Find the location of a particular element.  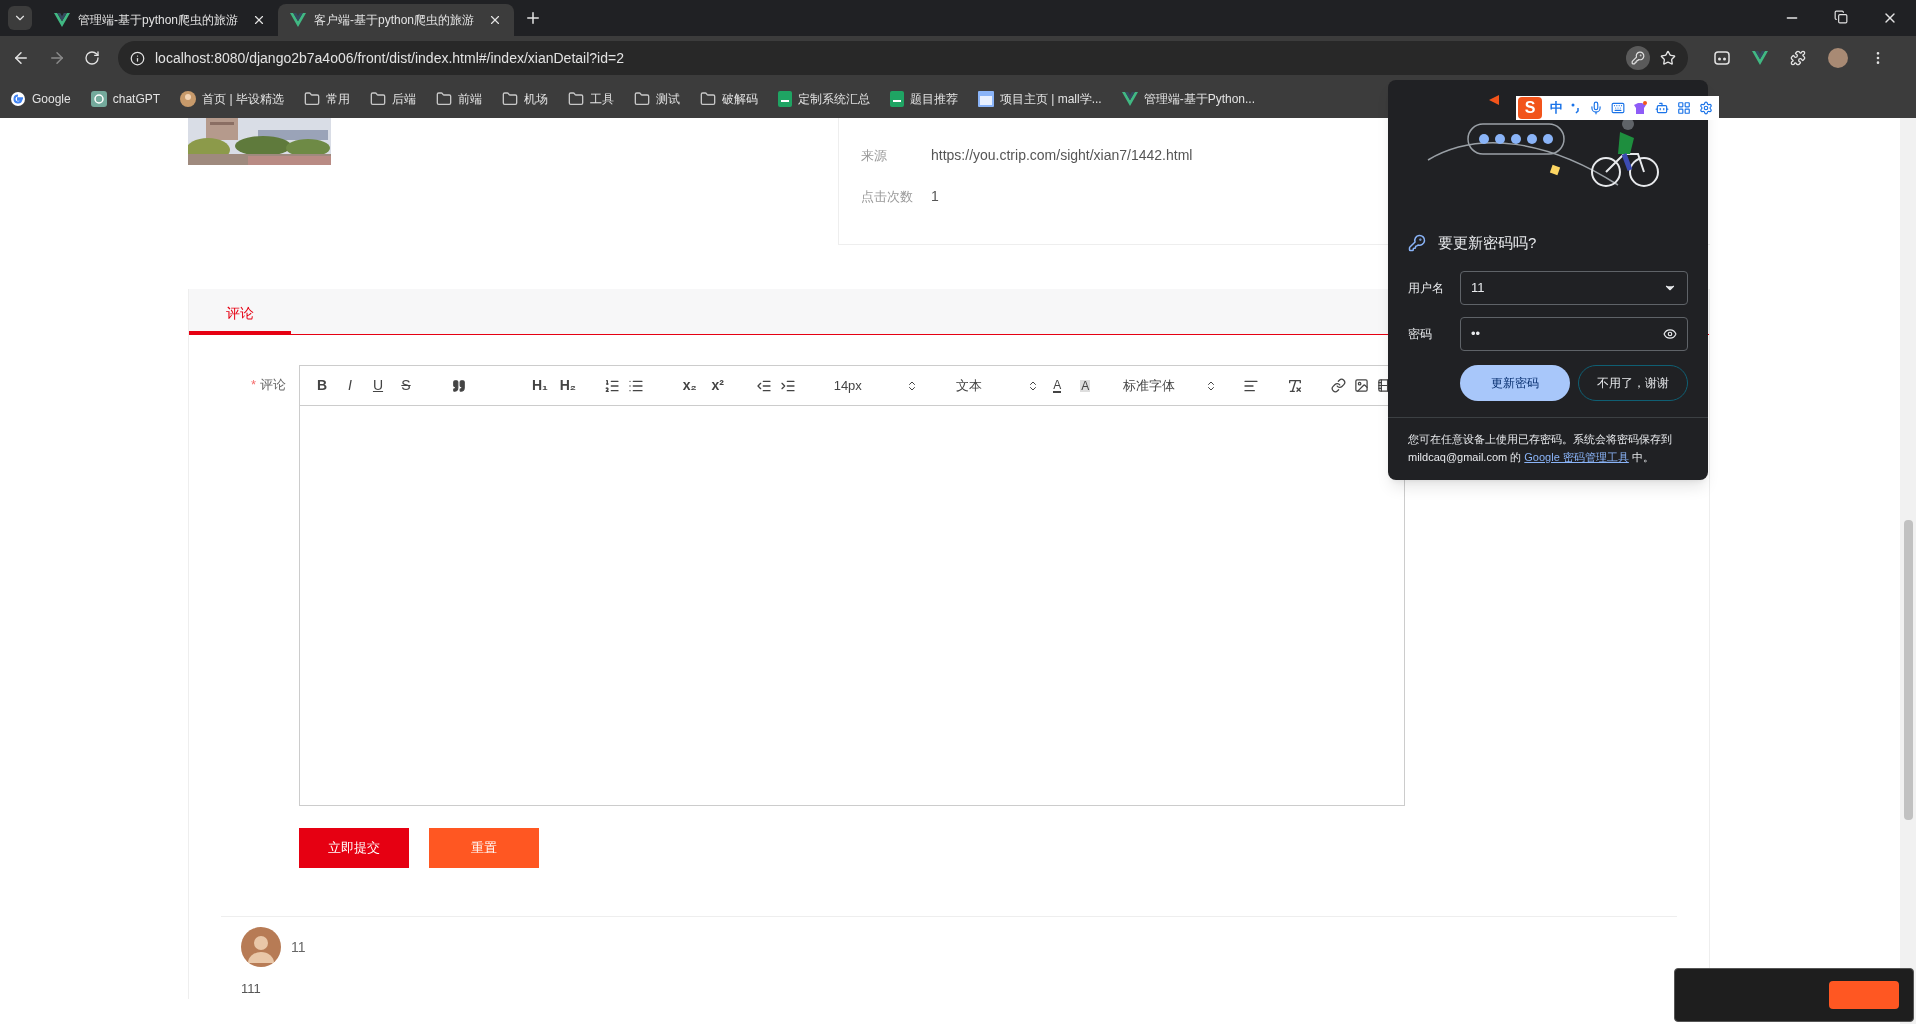

extensions-icon is located at coordinates (1798, 58).